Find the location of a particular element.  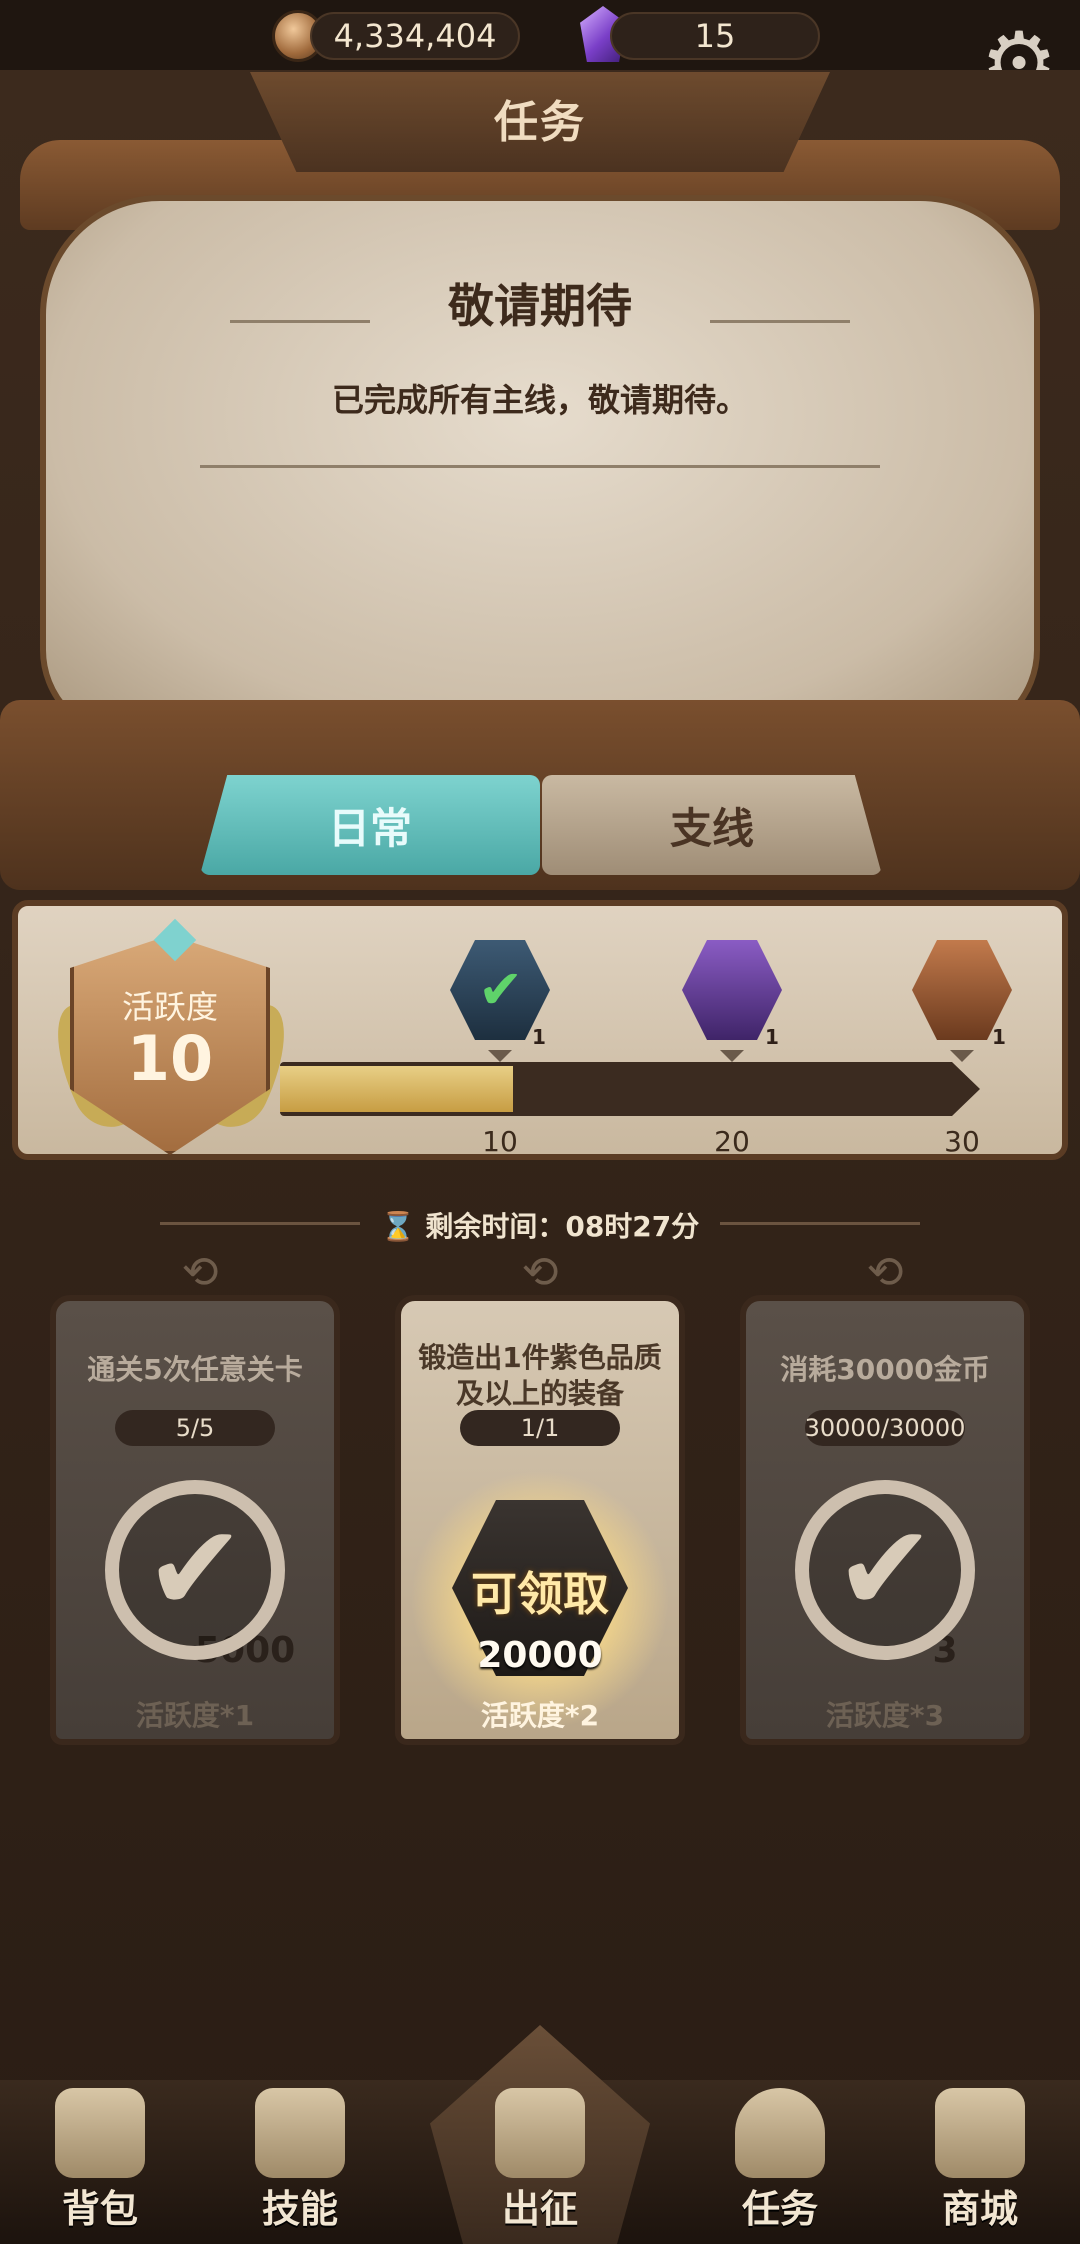

page-title: 任务 is located at coordinates (540, 122).